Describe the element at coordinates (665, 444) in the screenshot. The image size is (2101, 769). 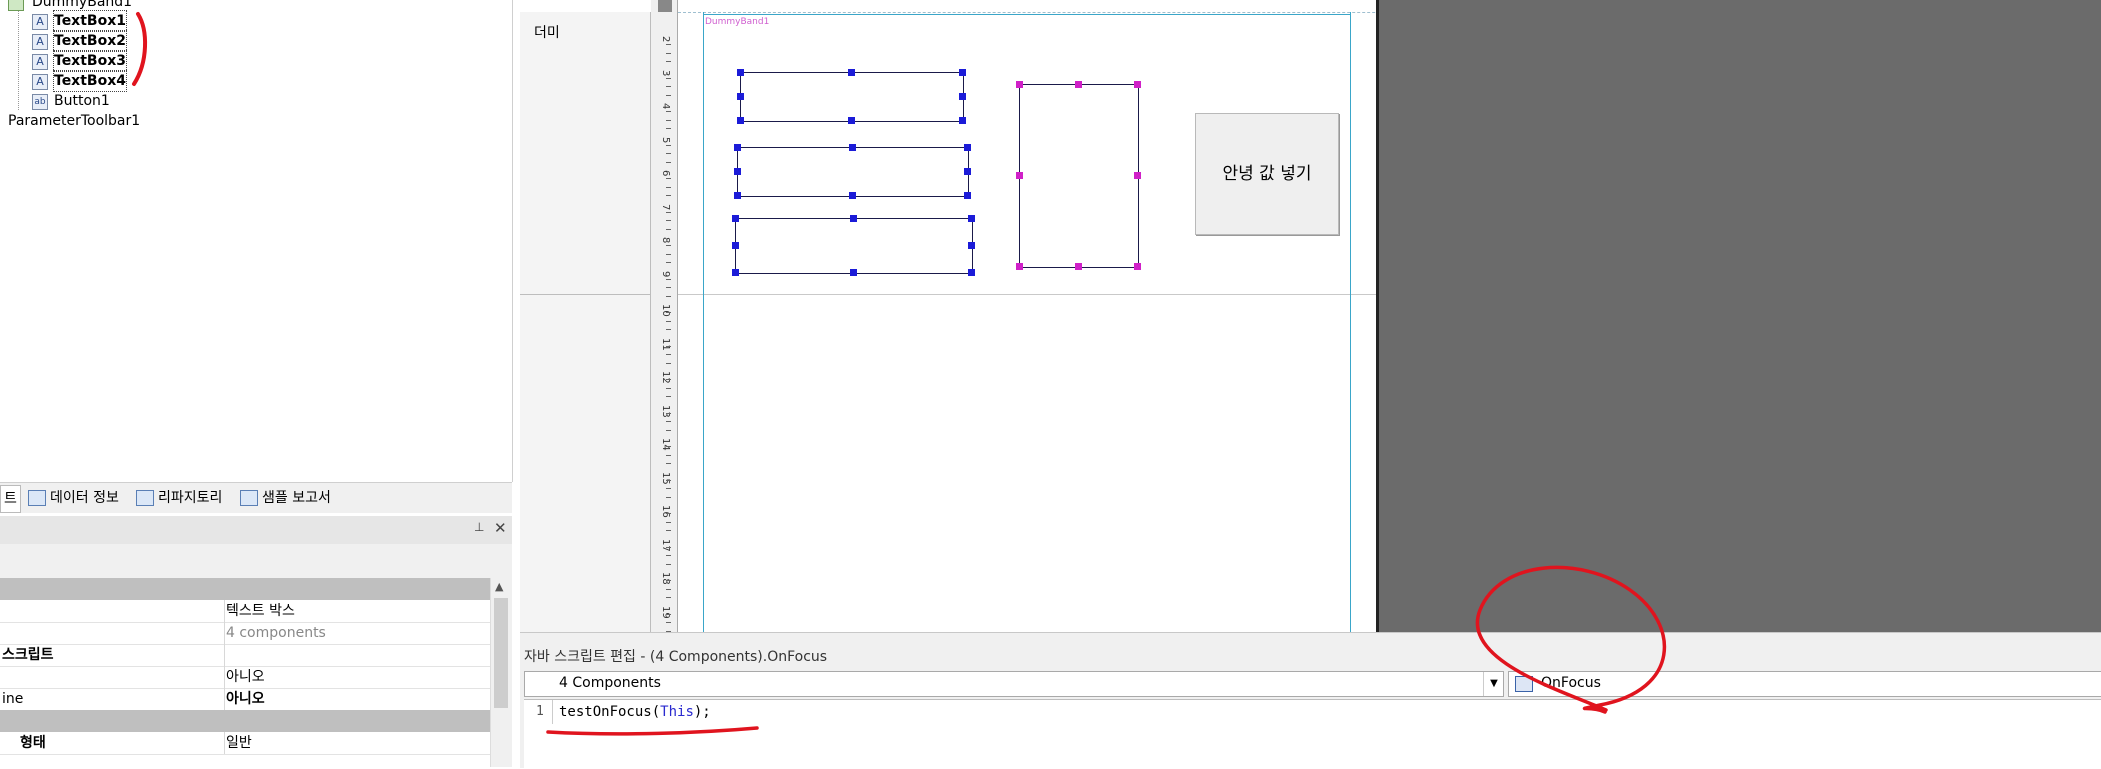
I see `ruler-number: 14` at that location.